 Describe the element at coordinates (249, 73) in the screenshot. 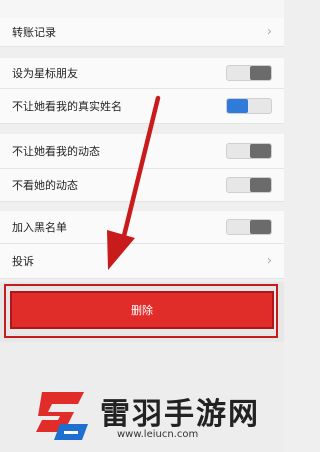

I see `star-friend-toggle` at that location.